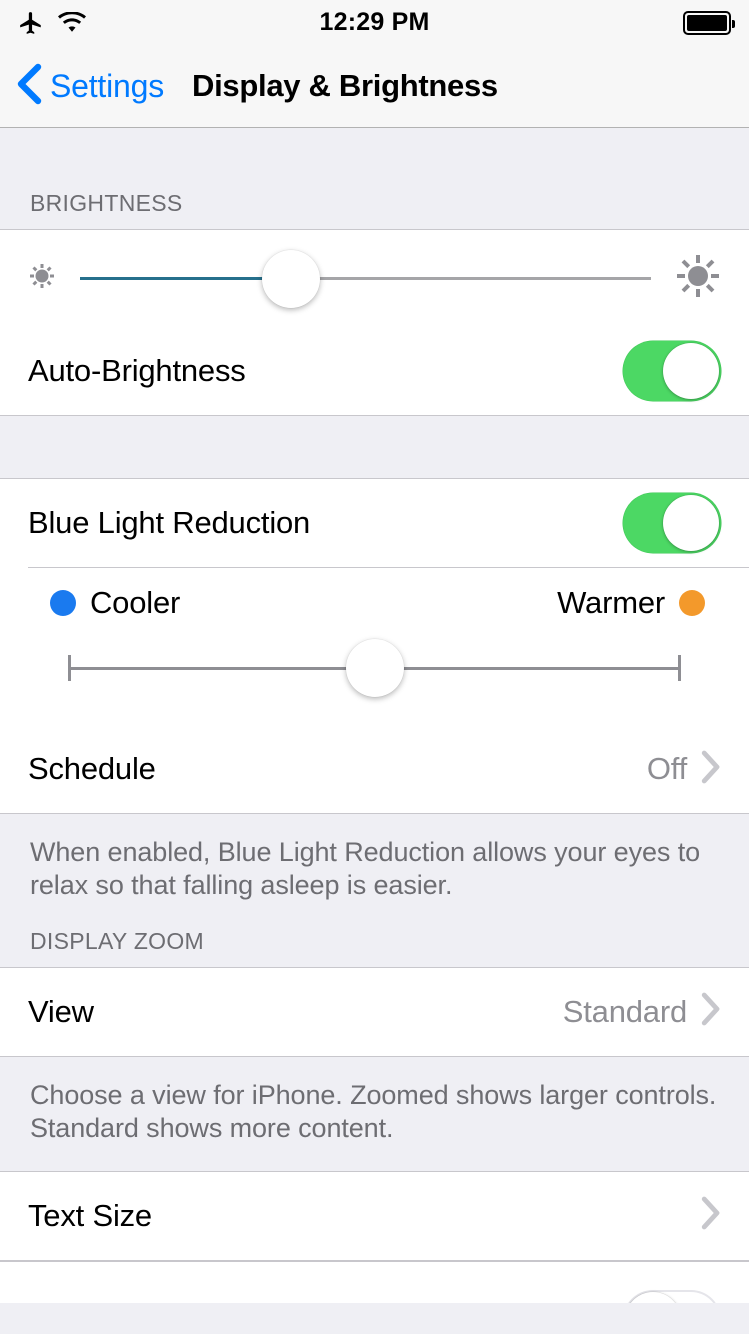 Image resolution: width=749 pixels, height=1334 pixels. I want to click on auto-brightness-toggle, so click(672, 371).